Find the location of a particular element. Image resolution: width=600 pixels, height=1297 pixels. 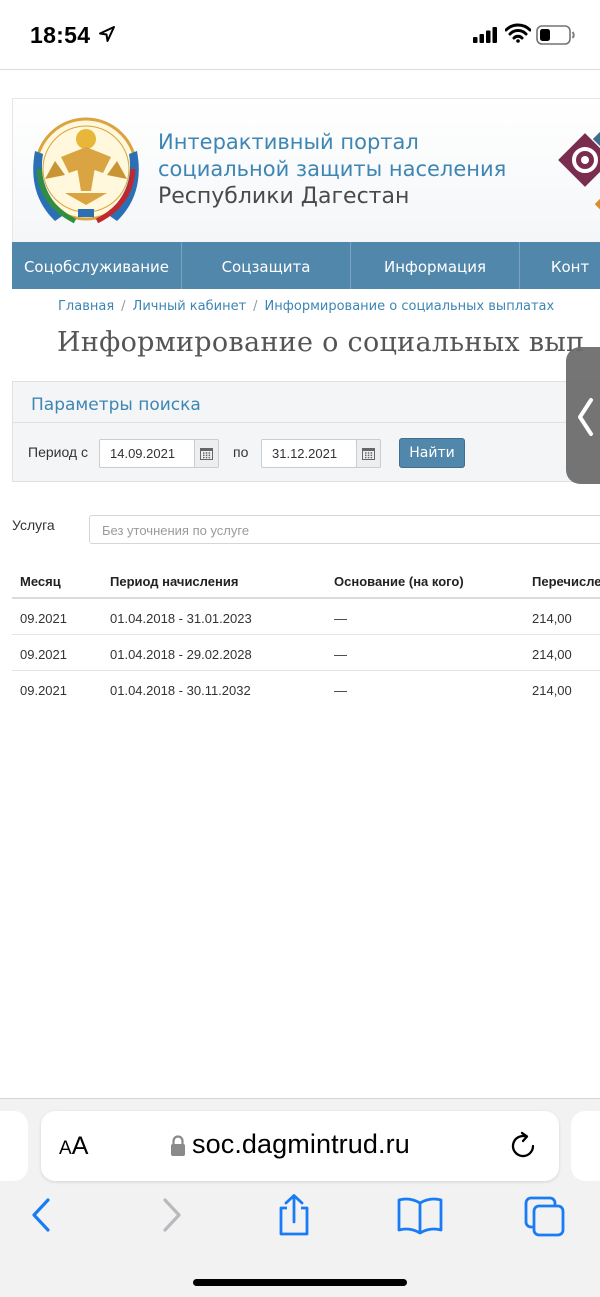

page-settings-button: AA is located at coordinates (73, 1146).